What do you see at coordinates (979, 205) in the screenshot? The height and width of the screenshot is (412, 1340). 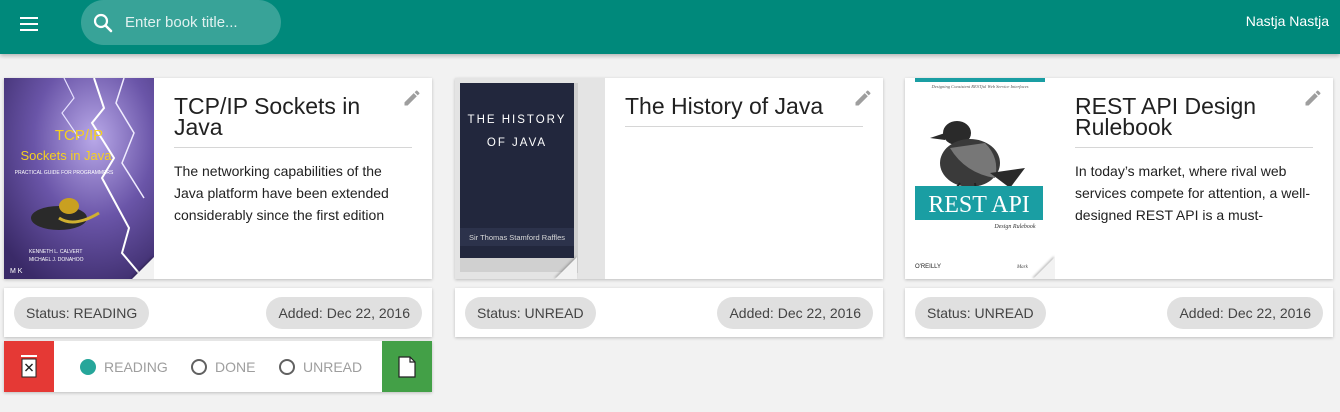 I see `cover-title: REST API` at bounding box center [979, 205].